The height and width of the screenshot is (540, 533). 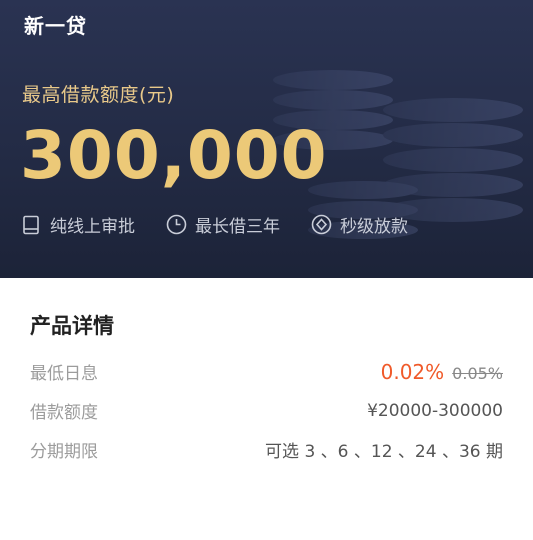 I want to click on detail-label: 分期期限, so click(x=64, y=452).